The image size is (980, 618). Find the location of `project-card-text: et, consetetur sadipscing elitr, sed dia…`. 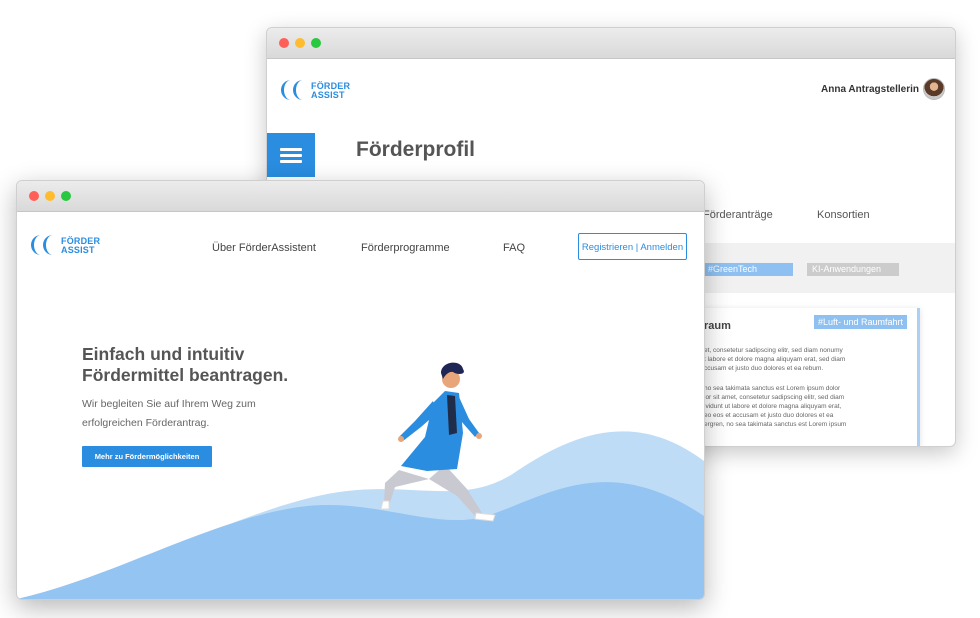

project-card-text: et, consetetur sadipscing elitr, sed dia… is located at coordinates (775, 359).